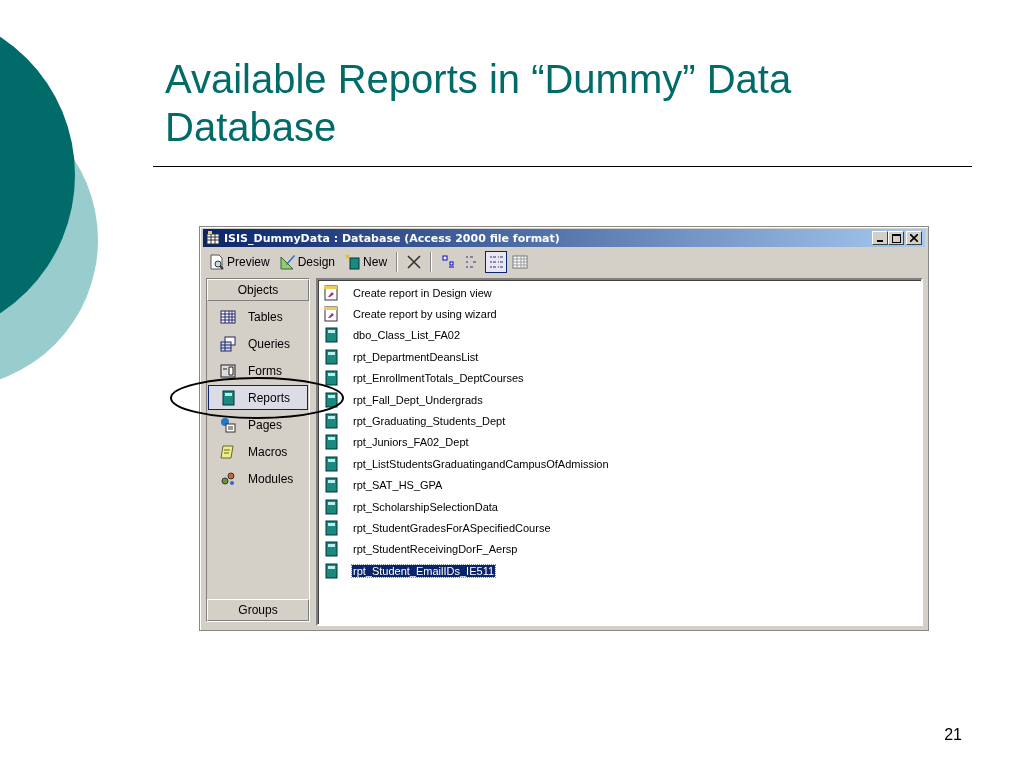 This screenshot has height=768, width=1024. I want to click on database-icon, so click(213, 238).